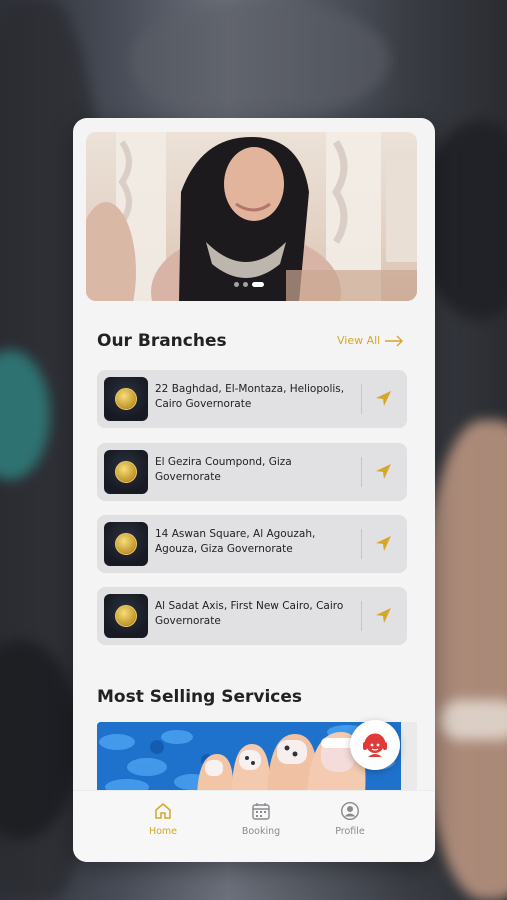 This screenshot has width=507, height=900. What do you see at coordinates (251, 216) in the screenshot?
I see `hero-banner-image` at bounding box center [251, 216].